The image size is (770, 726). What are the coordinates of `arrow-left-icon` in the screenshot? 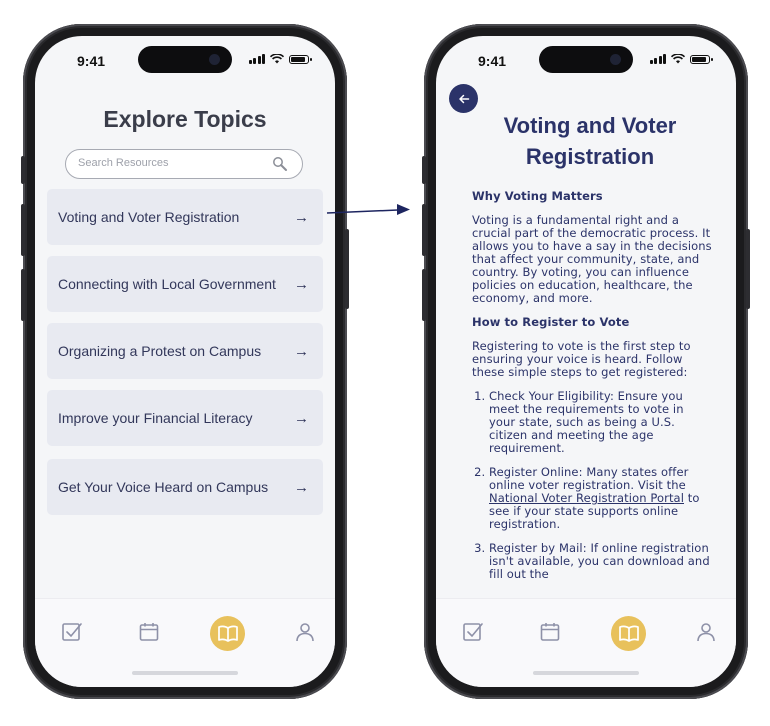 It's located at (463, 98).